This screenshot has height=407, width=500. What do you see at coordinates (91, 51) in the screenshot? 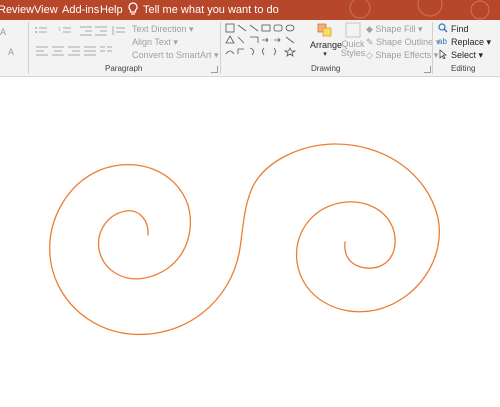
I see `justify-icon` at bounding box center [91, 51].